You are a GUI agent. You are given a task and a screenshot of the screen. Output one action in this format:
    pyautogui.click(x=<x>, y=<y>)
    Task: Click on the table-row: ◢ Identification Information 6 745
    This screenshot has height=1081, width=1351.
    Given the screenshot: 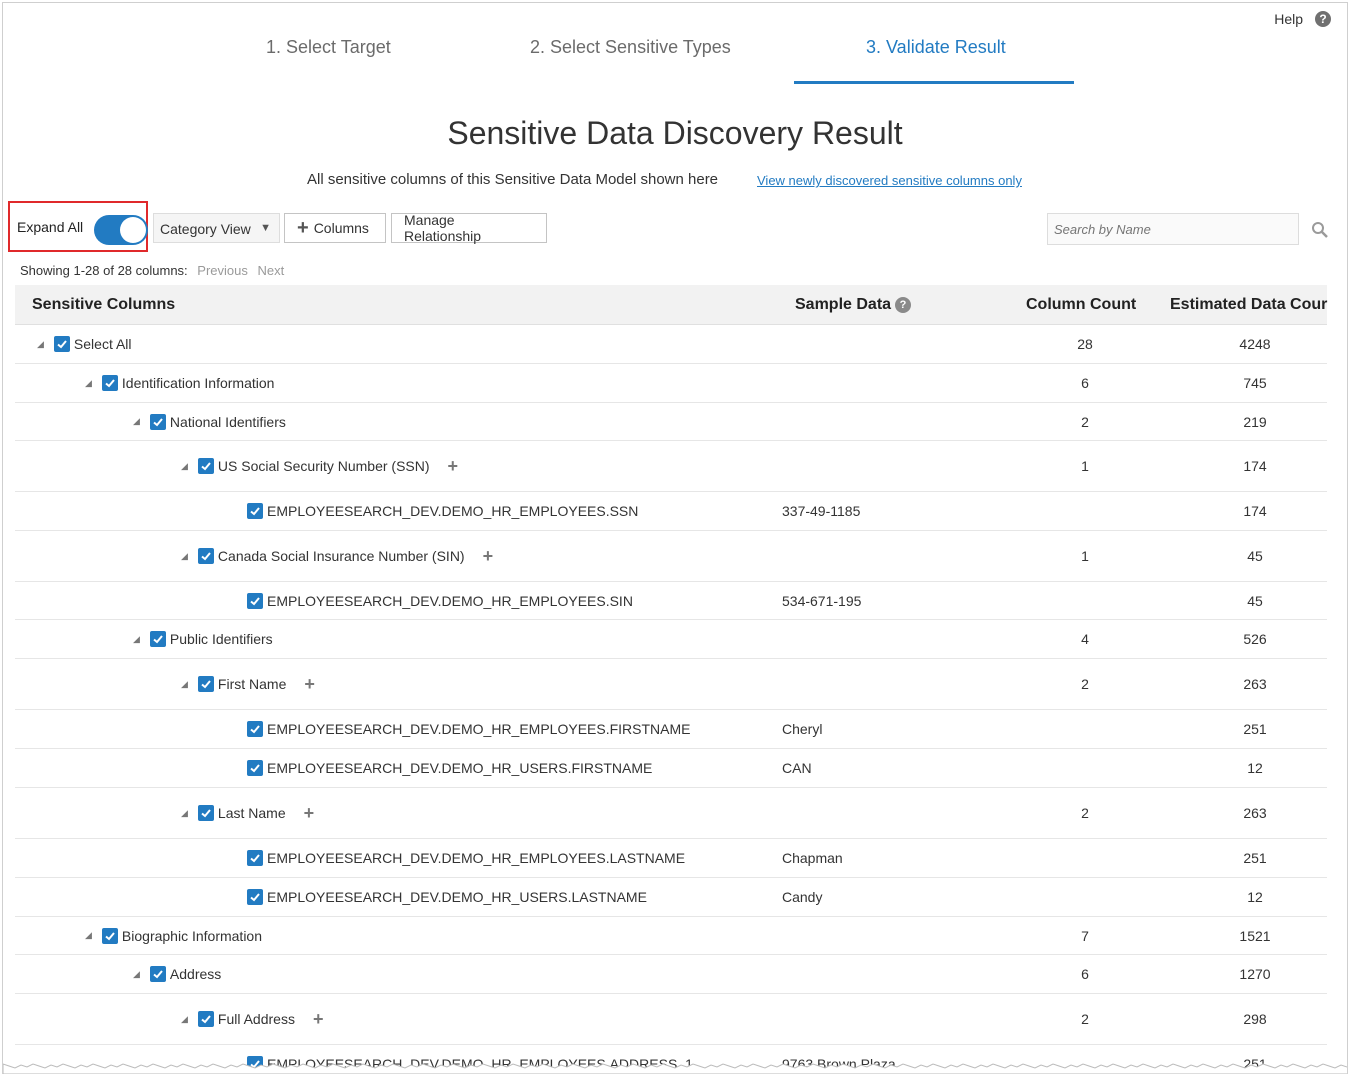 What is the action you would take?
    pyautogui.click(x=671, y=383)
    